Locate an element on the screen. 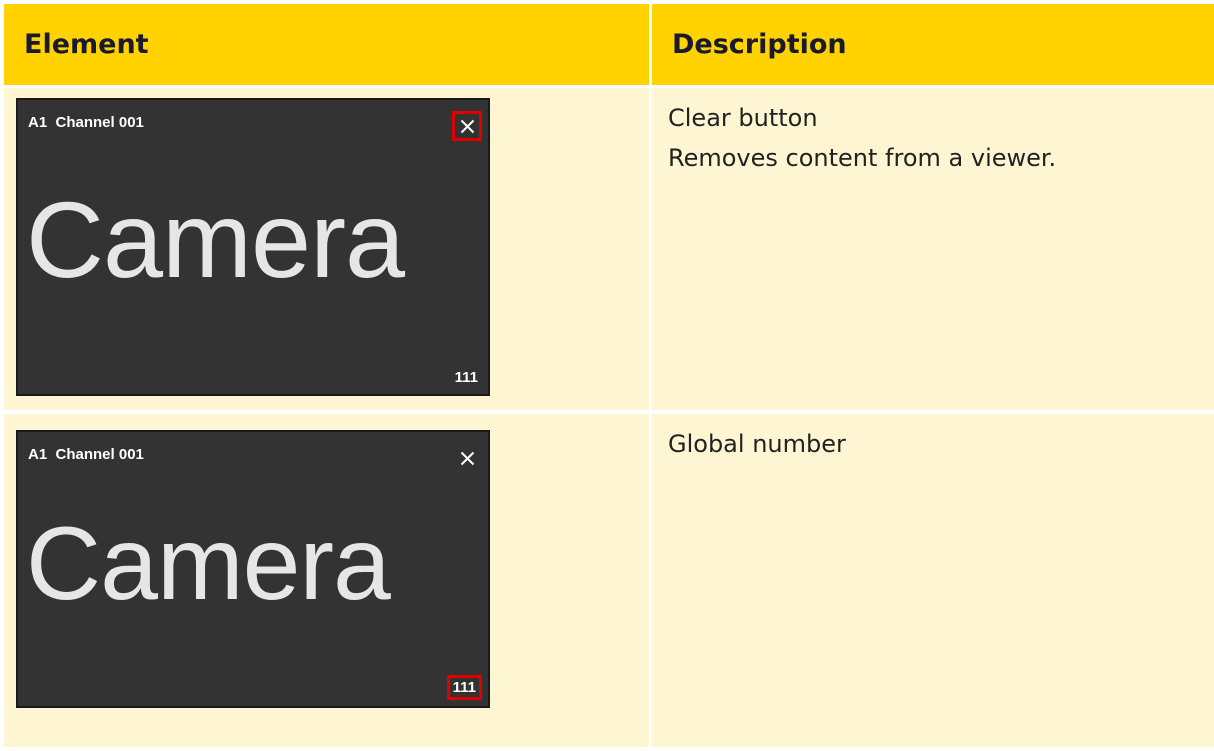  header-description: Description is located at coordinates (931, 44).